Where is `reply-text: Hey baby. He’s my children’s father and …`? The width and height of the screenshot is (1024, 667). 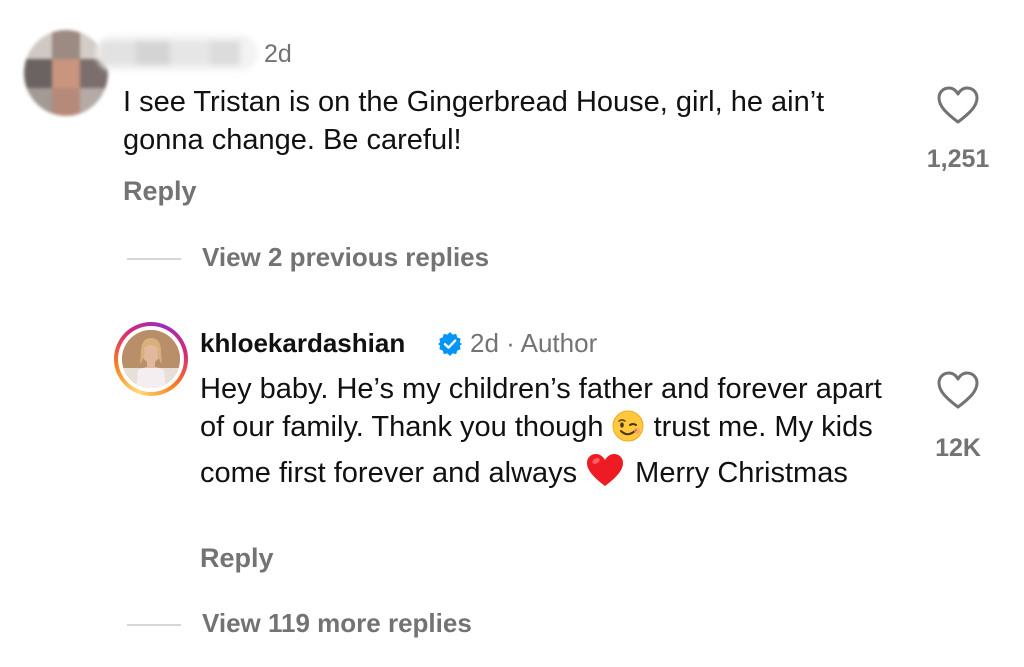
reply-text: Hey baby. He’s my children’s father and … is located at coordinates (550, 434).